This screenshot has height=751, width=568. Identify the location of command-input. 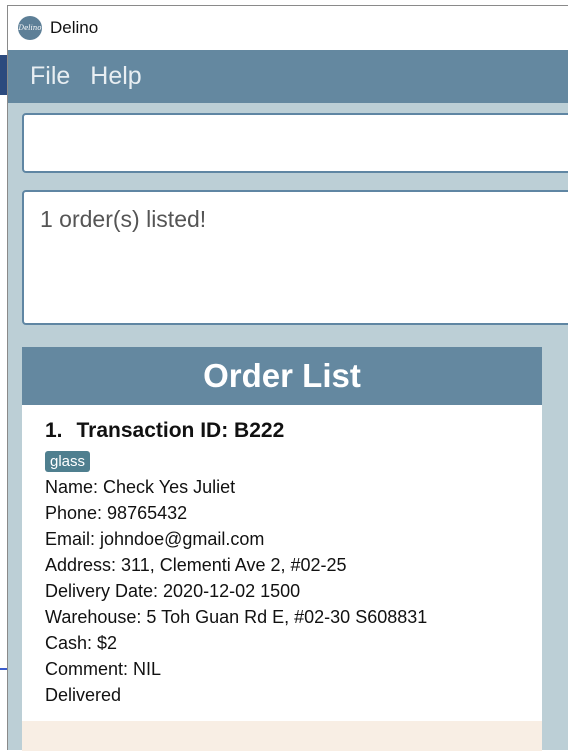
(295, 143).